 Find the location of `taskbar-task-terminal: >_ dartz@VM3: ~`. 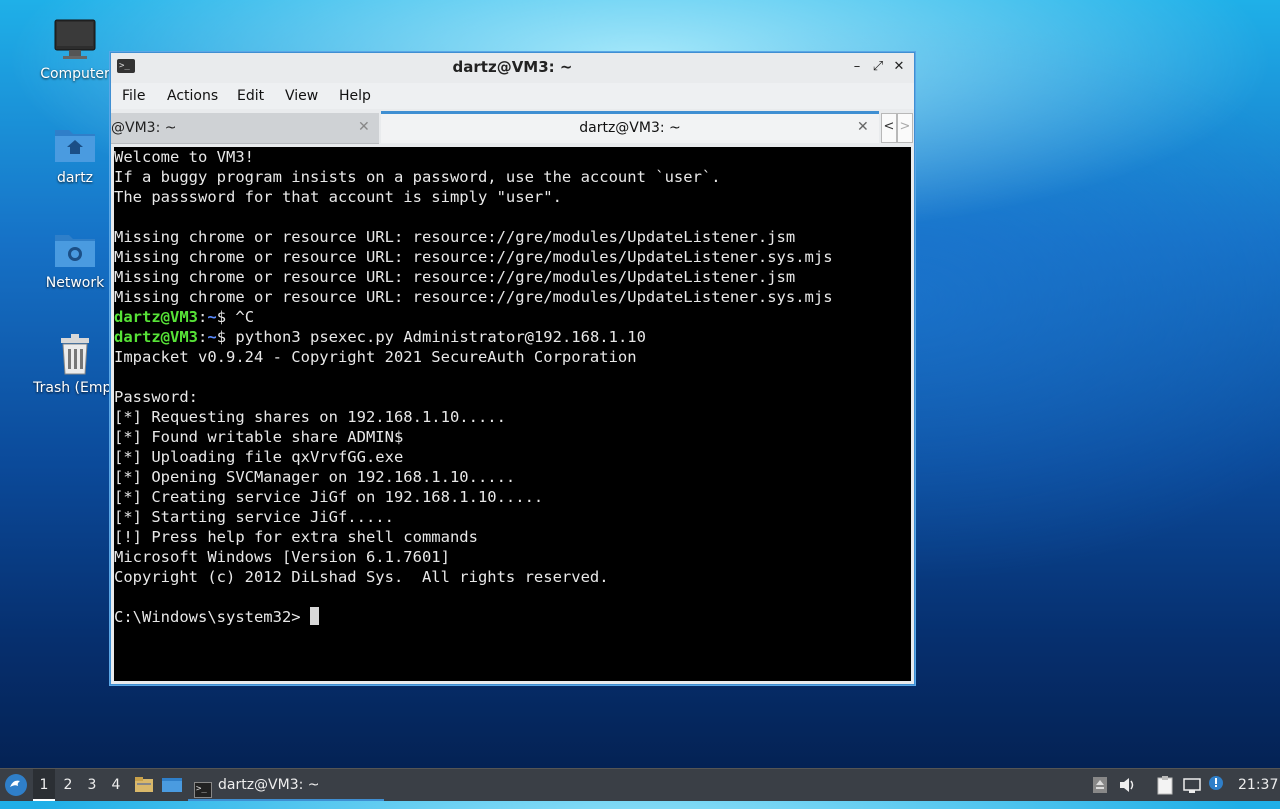

taskbar-task-terminal: >_ dartz@VM3: ~ is located at coordinates (286, 785).